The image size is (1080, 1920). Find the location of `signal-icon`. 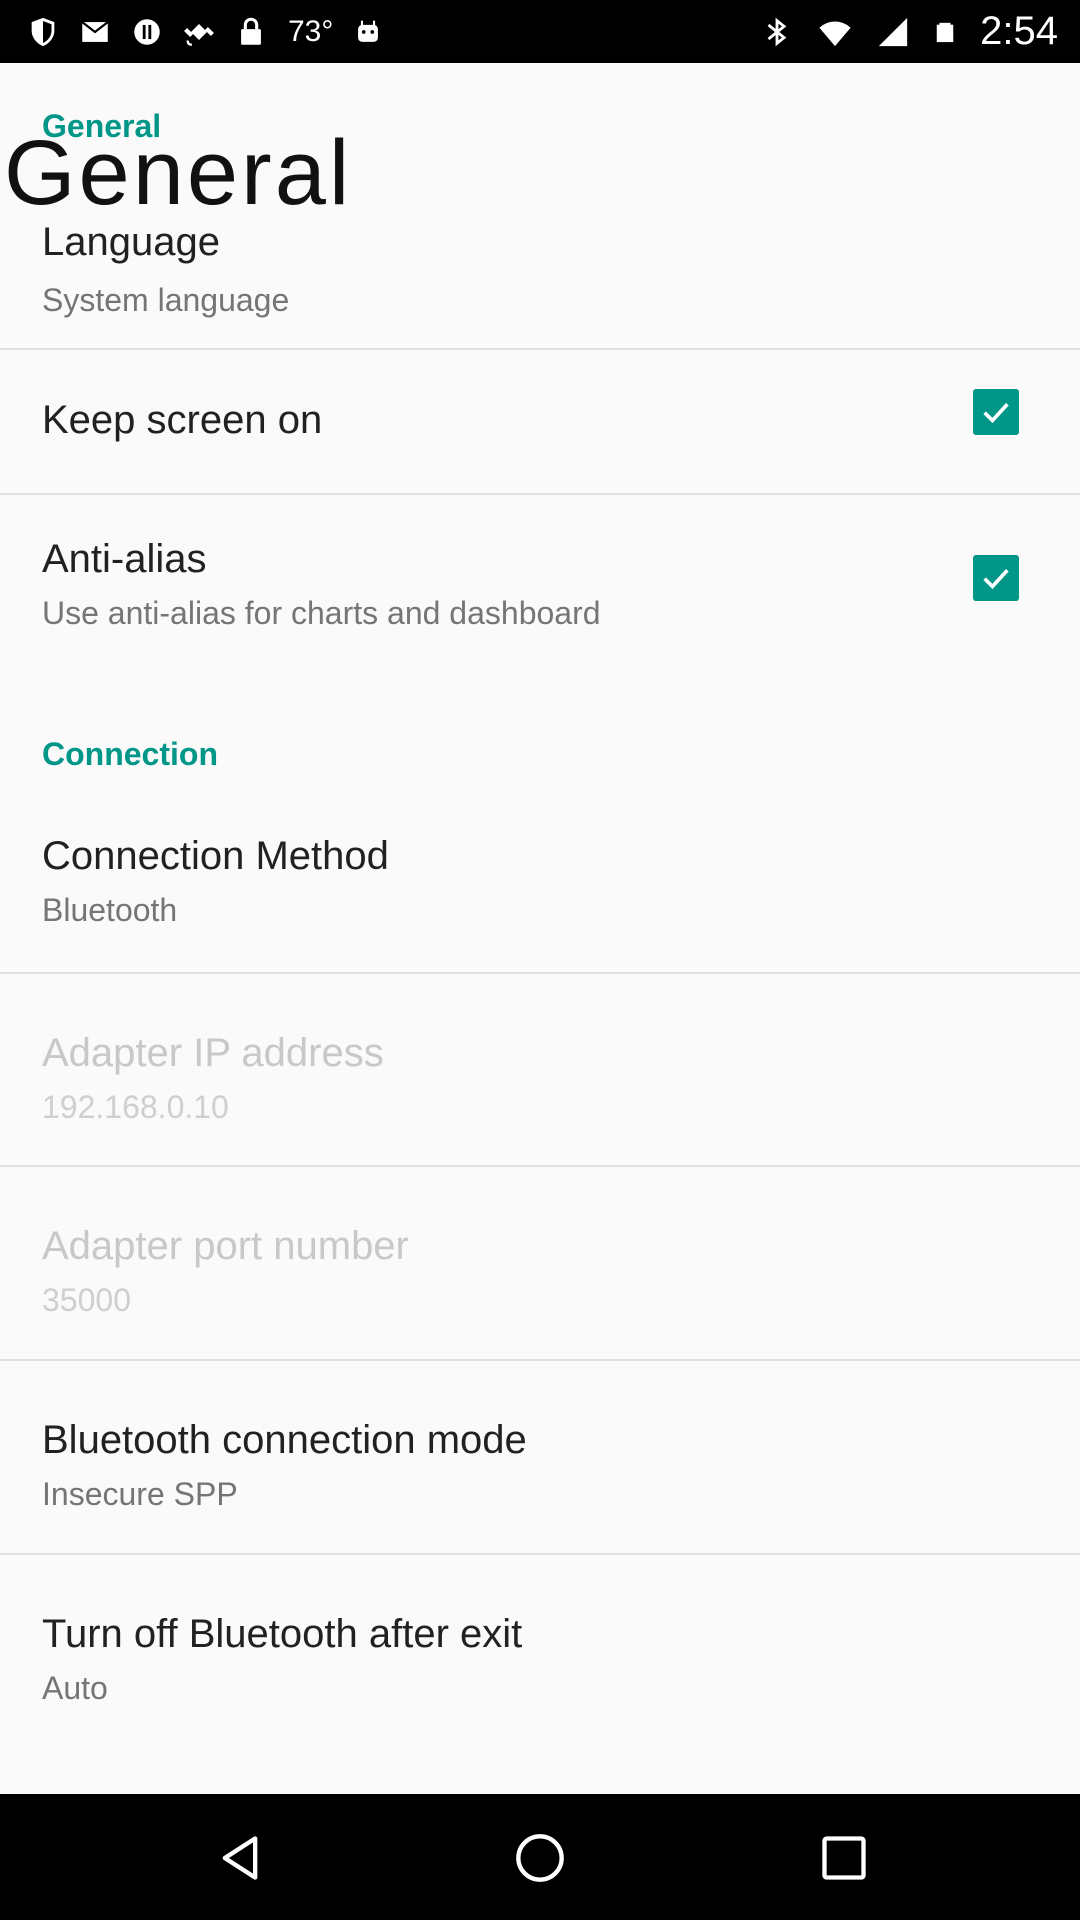

signal-icon is located at coordinates (893, 31).